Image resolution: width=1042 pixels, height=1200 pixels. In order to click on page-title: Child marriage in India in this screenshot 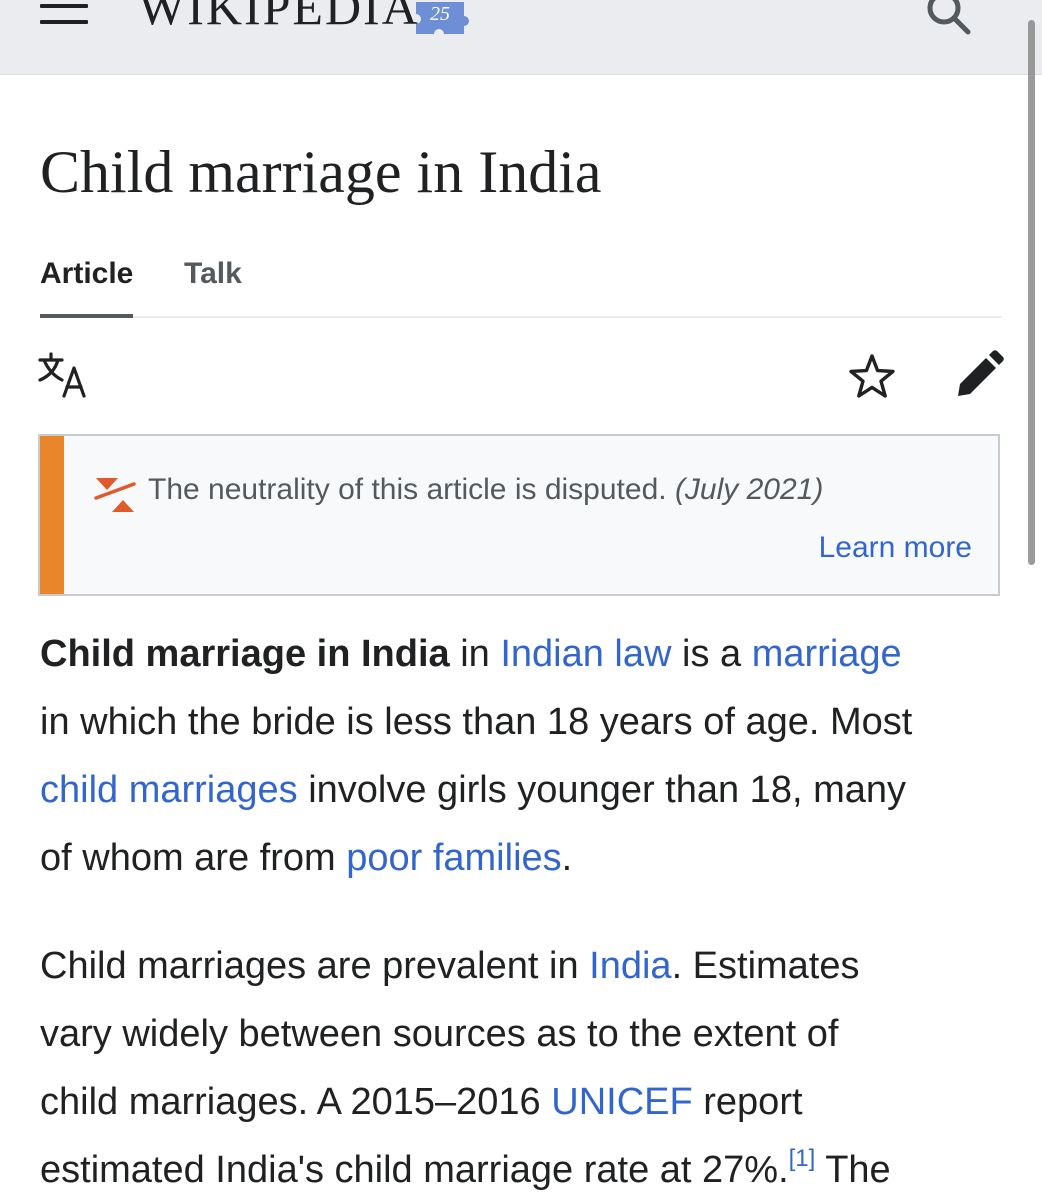, I will do `click(321, 172)`.